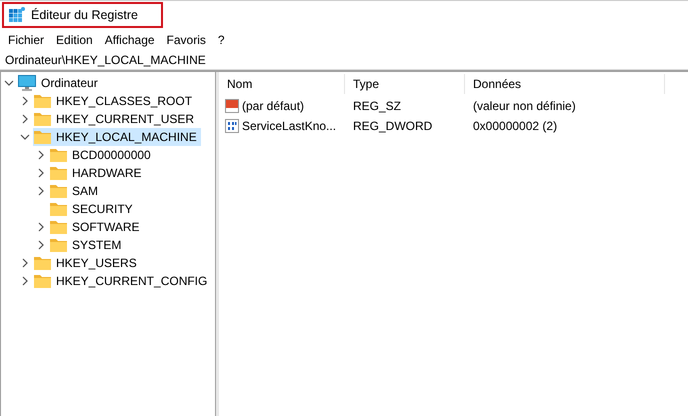 Image resolution: width=688 pixels, height=416 pixels. Describe the element at coordinates (117, 137) in the screenshot. I see `tree-item: HKEY_LOCAL_MACHINE` at that location.